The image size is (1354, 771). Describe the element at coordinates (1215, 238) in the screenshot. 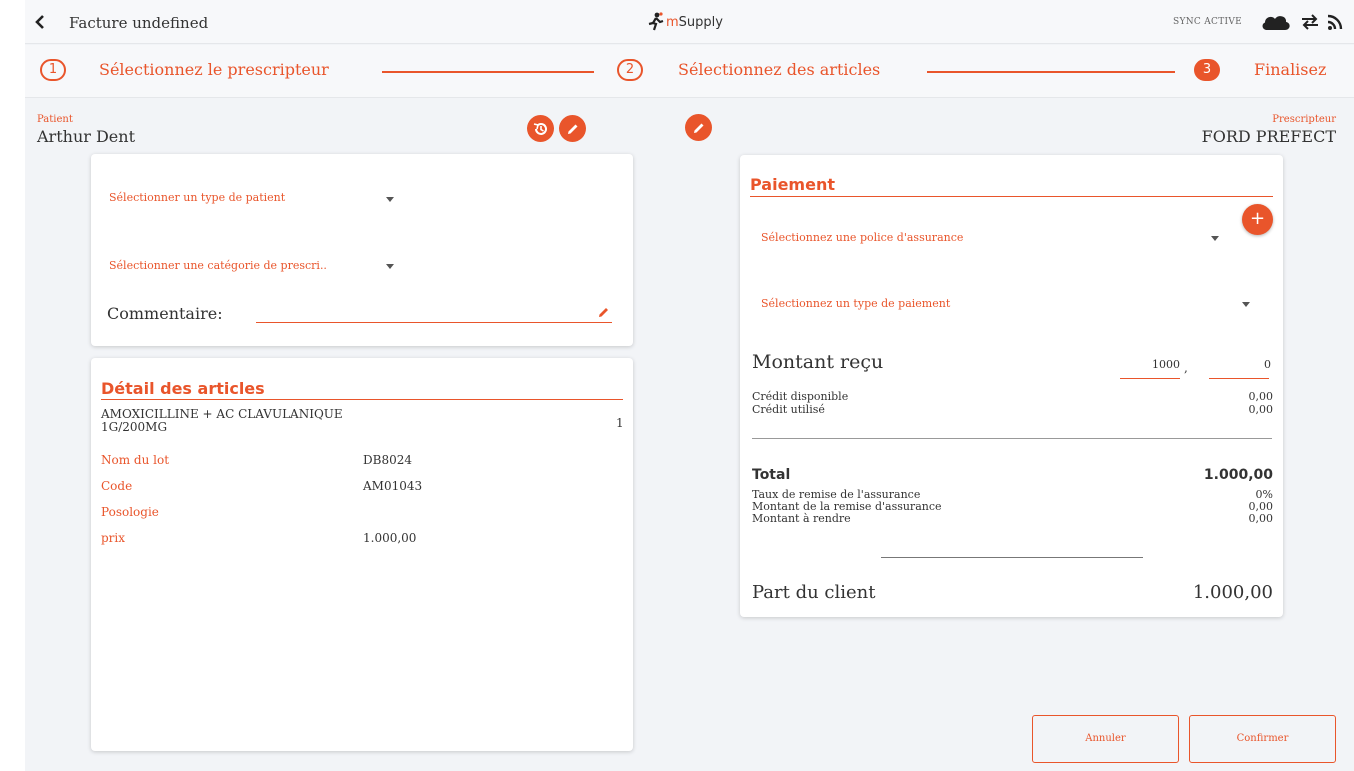

I see `insurance-dropdown-icon` at that location.